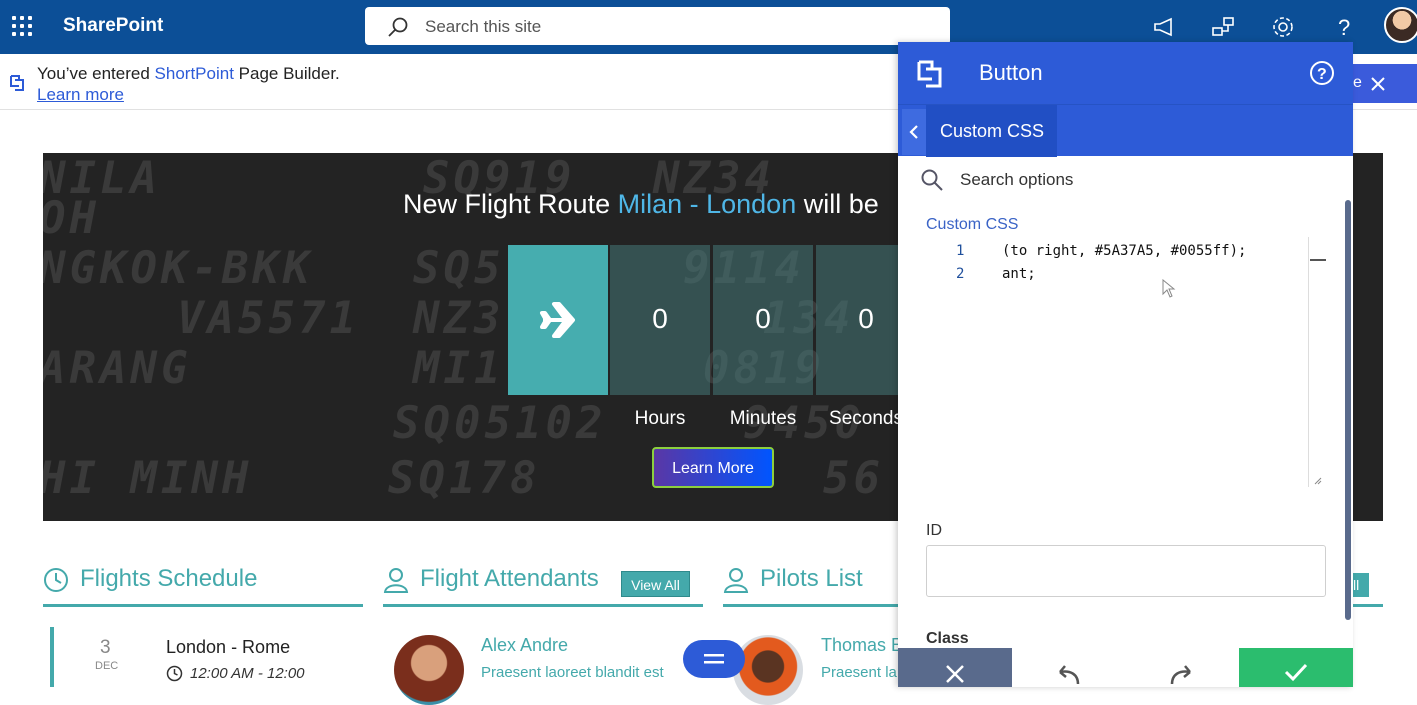 The image size is (1417, 705). Describe the element at coordinates (572, 672) in the screenshot. I see `attendant-description: Praesent laoreet blandit est` at that location.